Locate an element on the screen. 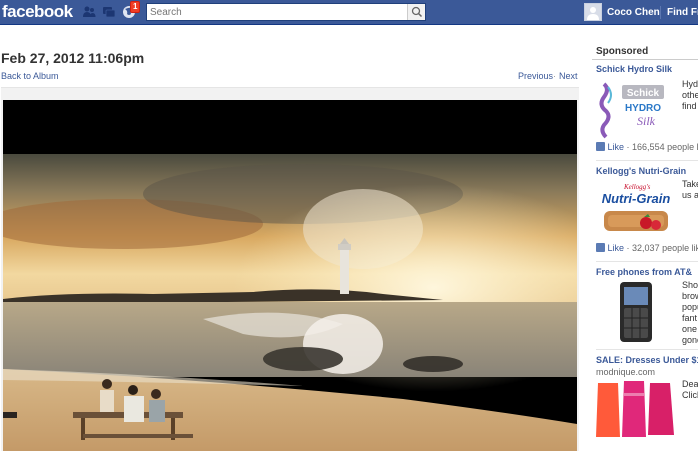 The width and height of the screenshot is (698, 451). ad-body-line: othe is located at coordinates (690, 95).